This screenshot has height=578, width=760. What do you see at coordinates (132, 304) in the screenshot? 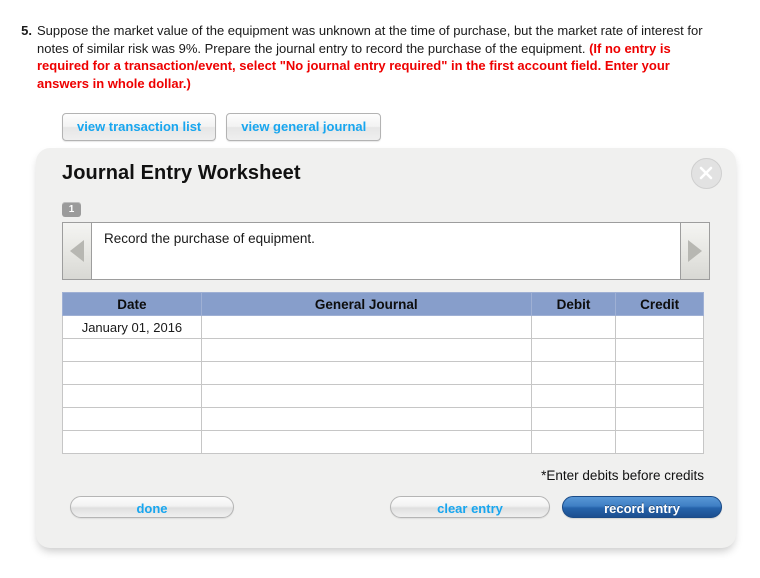
I see `column-header-date: Date` at bounding box center [132, 304].